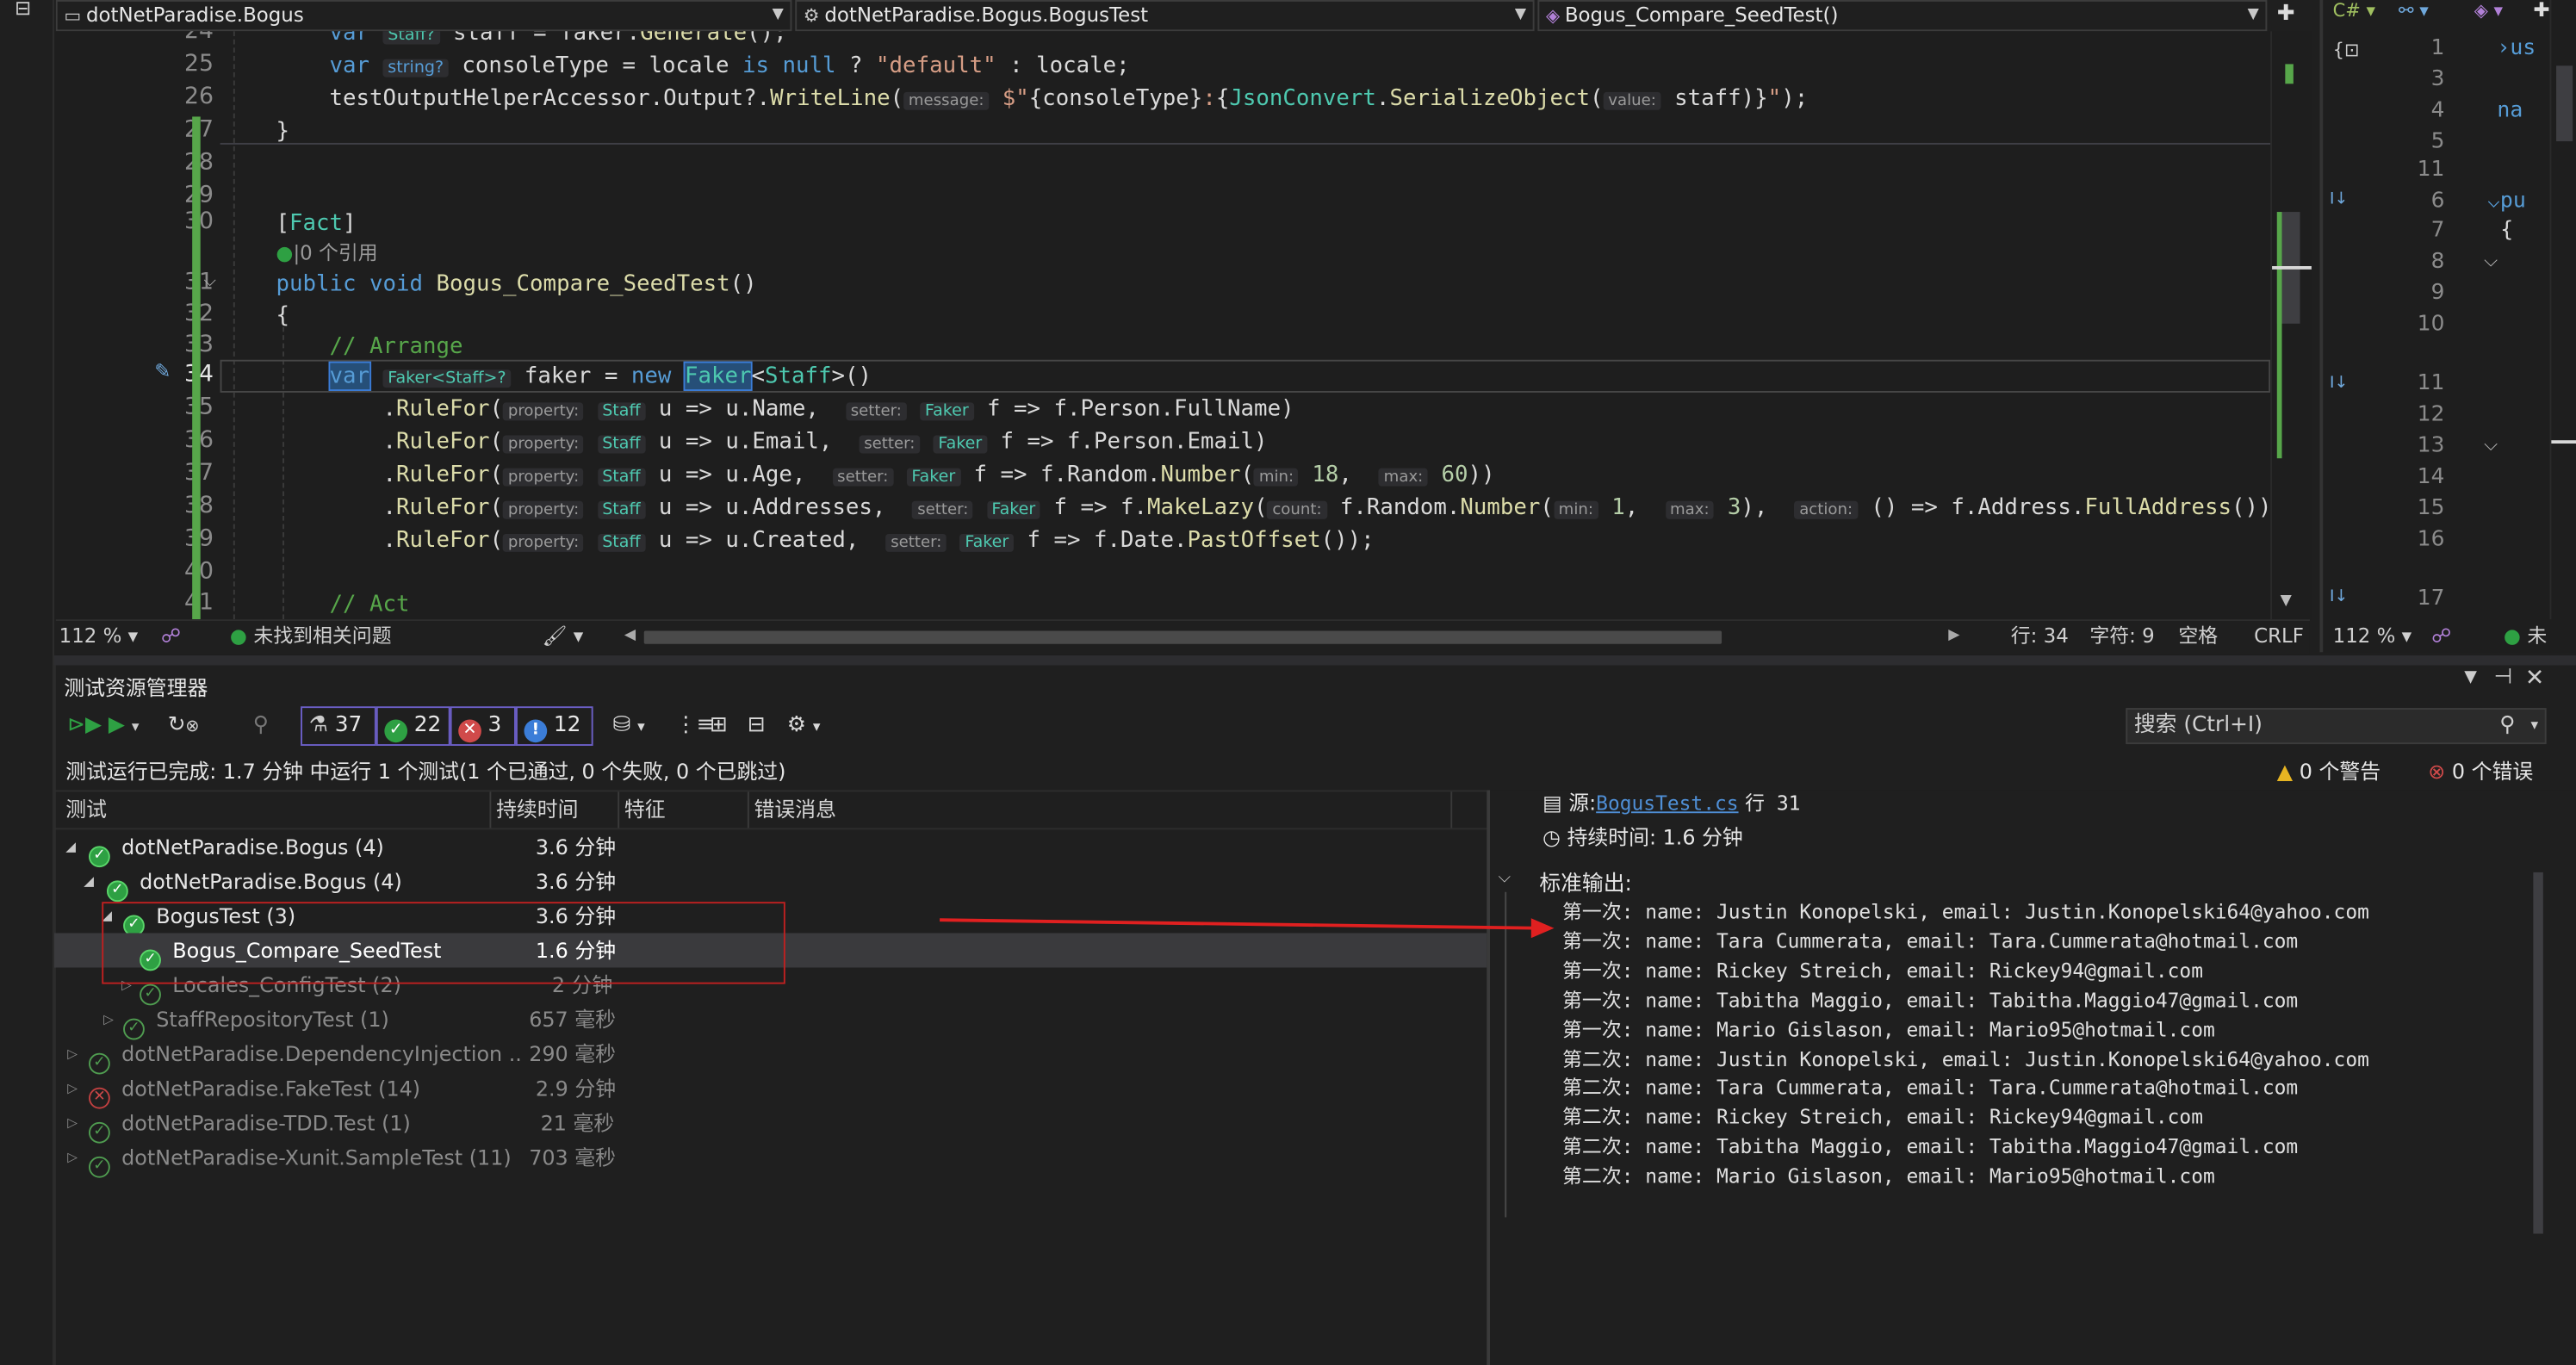 This screenshot has width=2576, height=1365. I want to click on column-traits: 特征, so click(645, 810).